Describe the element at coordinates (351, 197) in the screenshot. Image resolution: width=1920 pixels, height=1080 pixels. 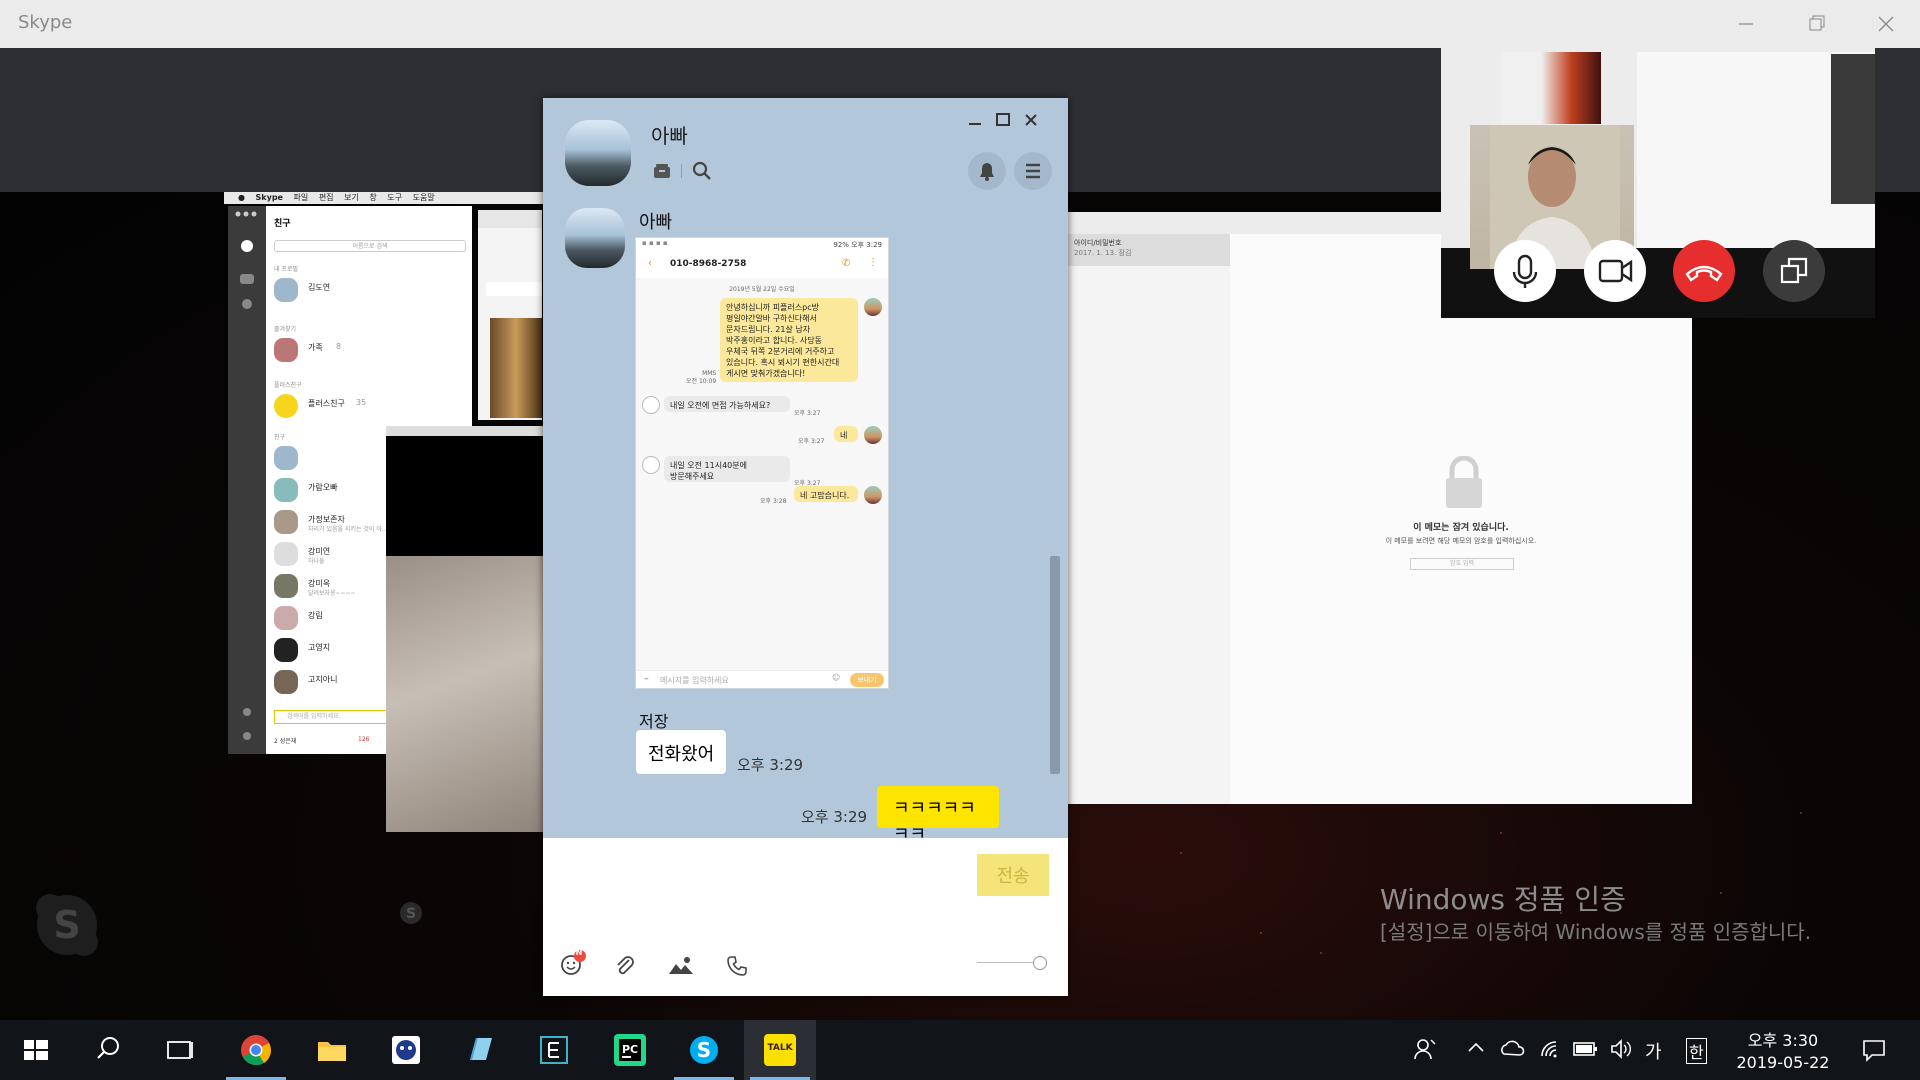
I see `menu-view: 보기` at that location.